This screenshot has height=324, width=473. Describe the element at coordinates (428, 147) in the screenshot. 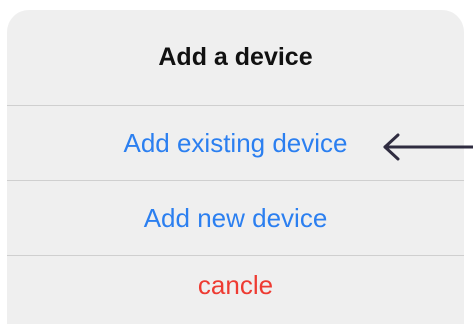

I see `left-arrow-icon` at that location.